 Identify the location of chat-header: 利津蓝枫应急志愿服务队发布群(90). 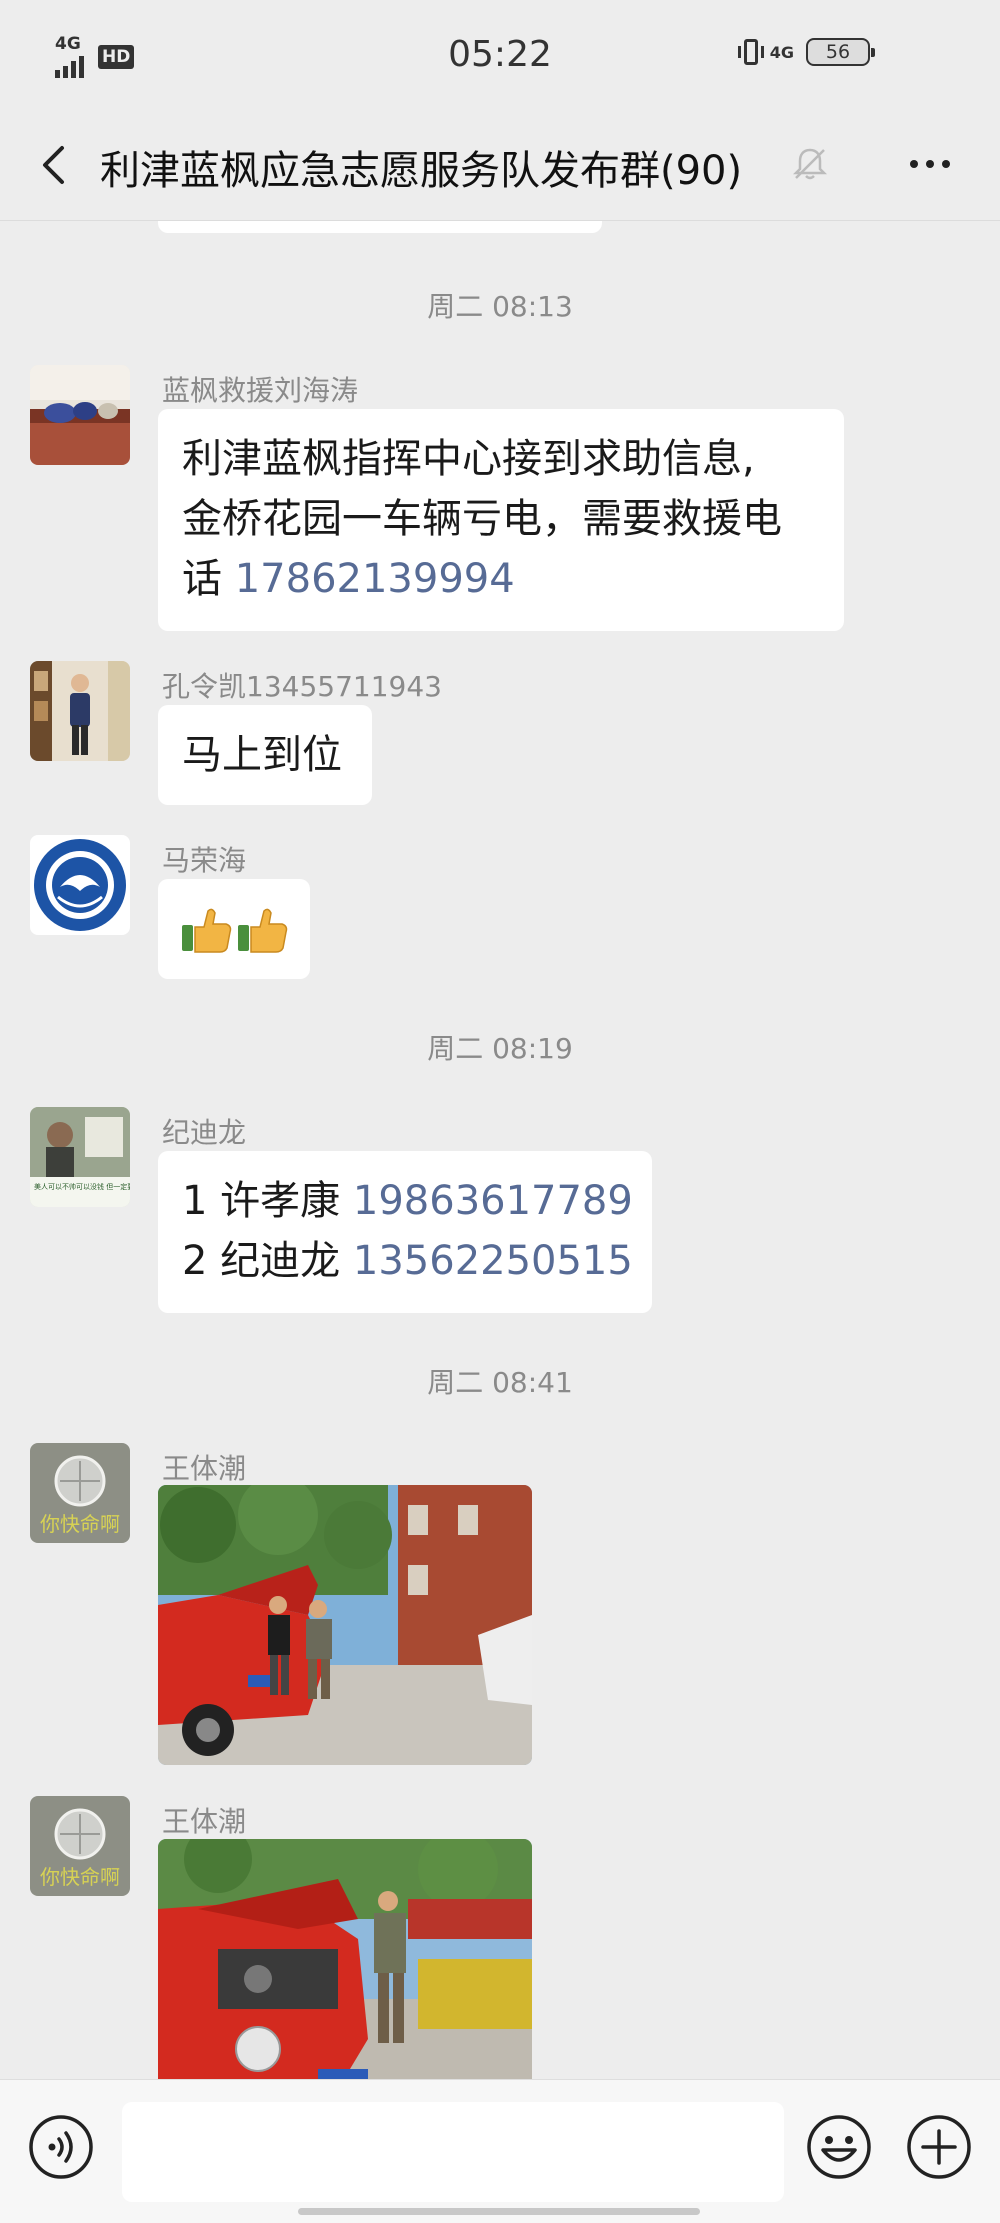
(500, 165).